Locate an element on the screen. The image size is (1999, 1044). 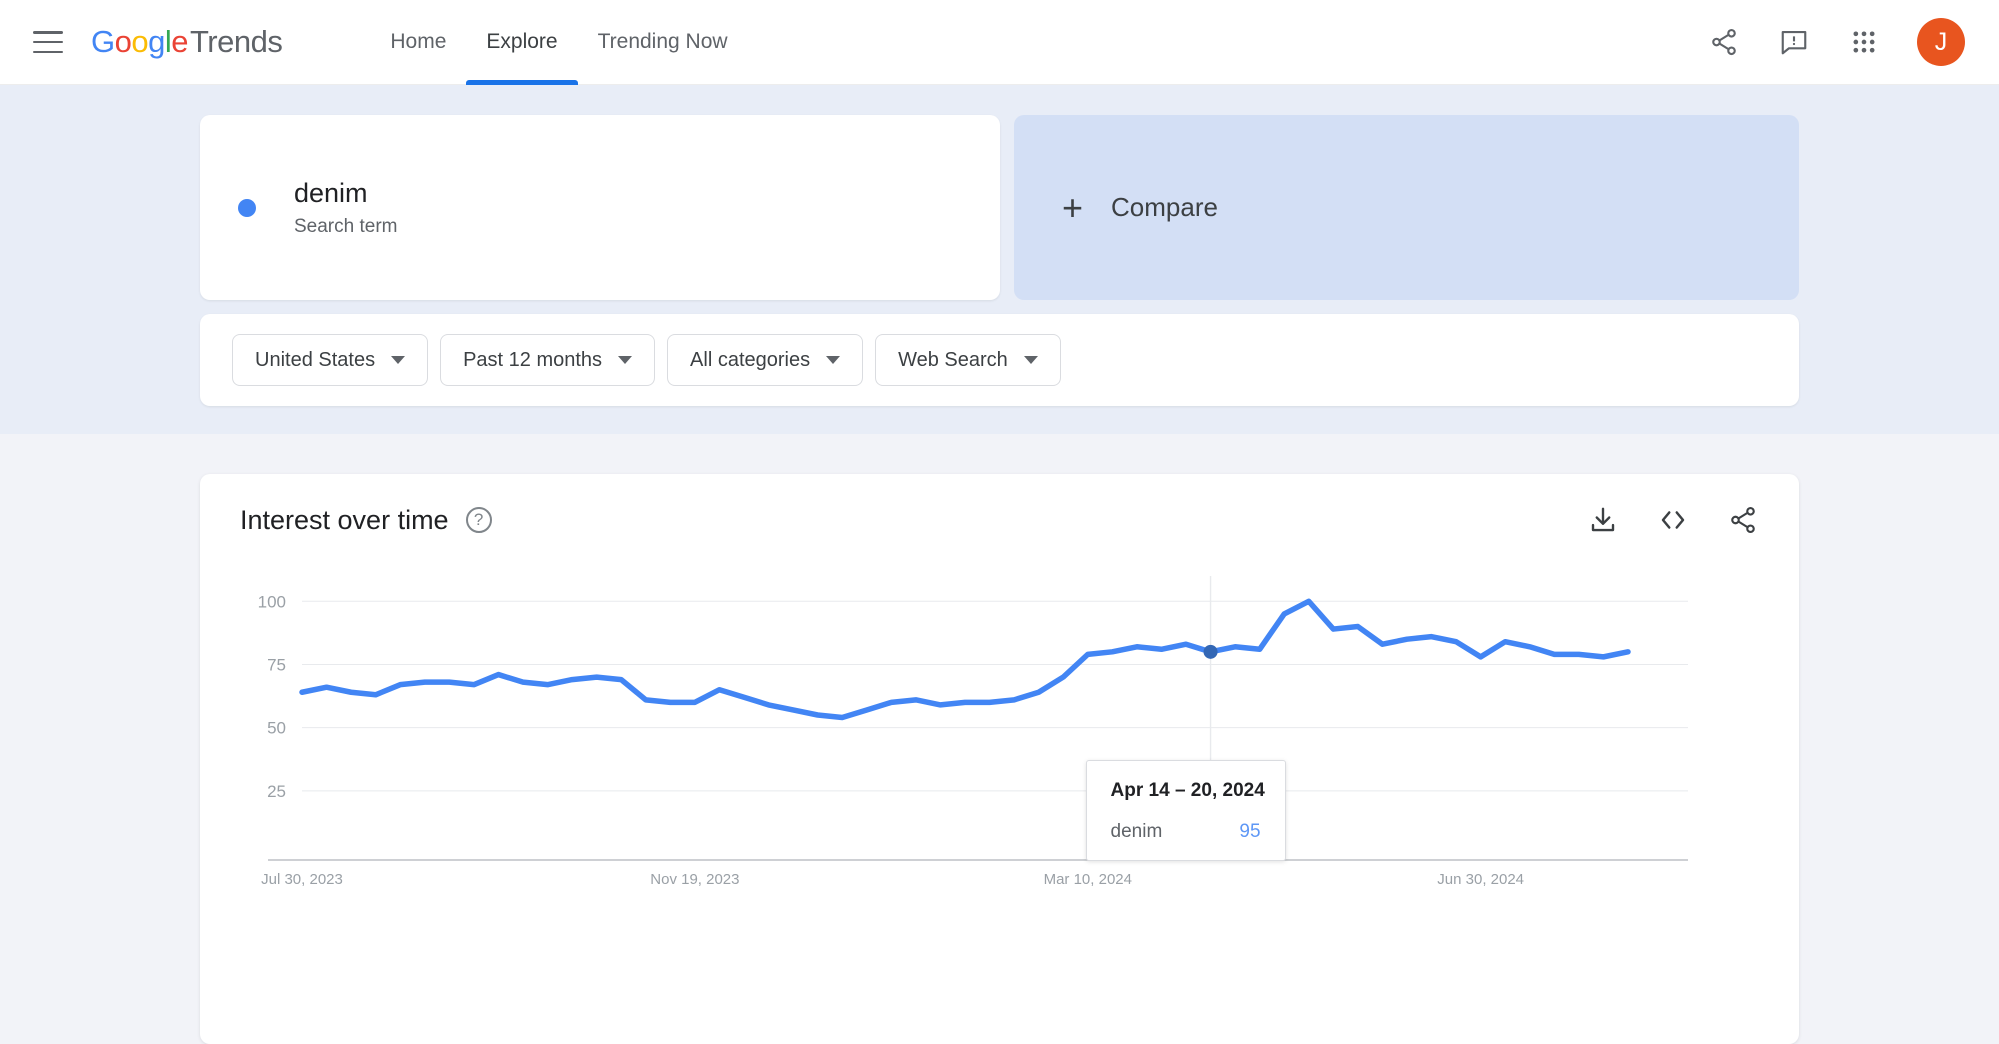
compare-button: + Compare is located at coordinates (1406, 207).